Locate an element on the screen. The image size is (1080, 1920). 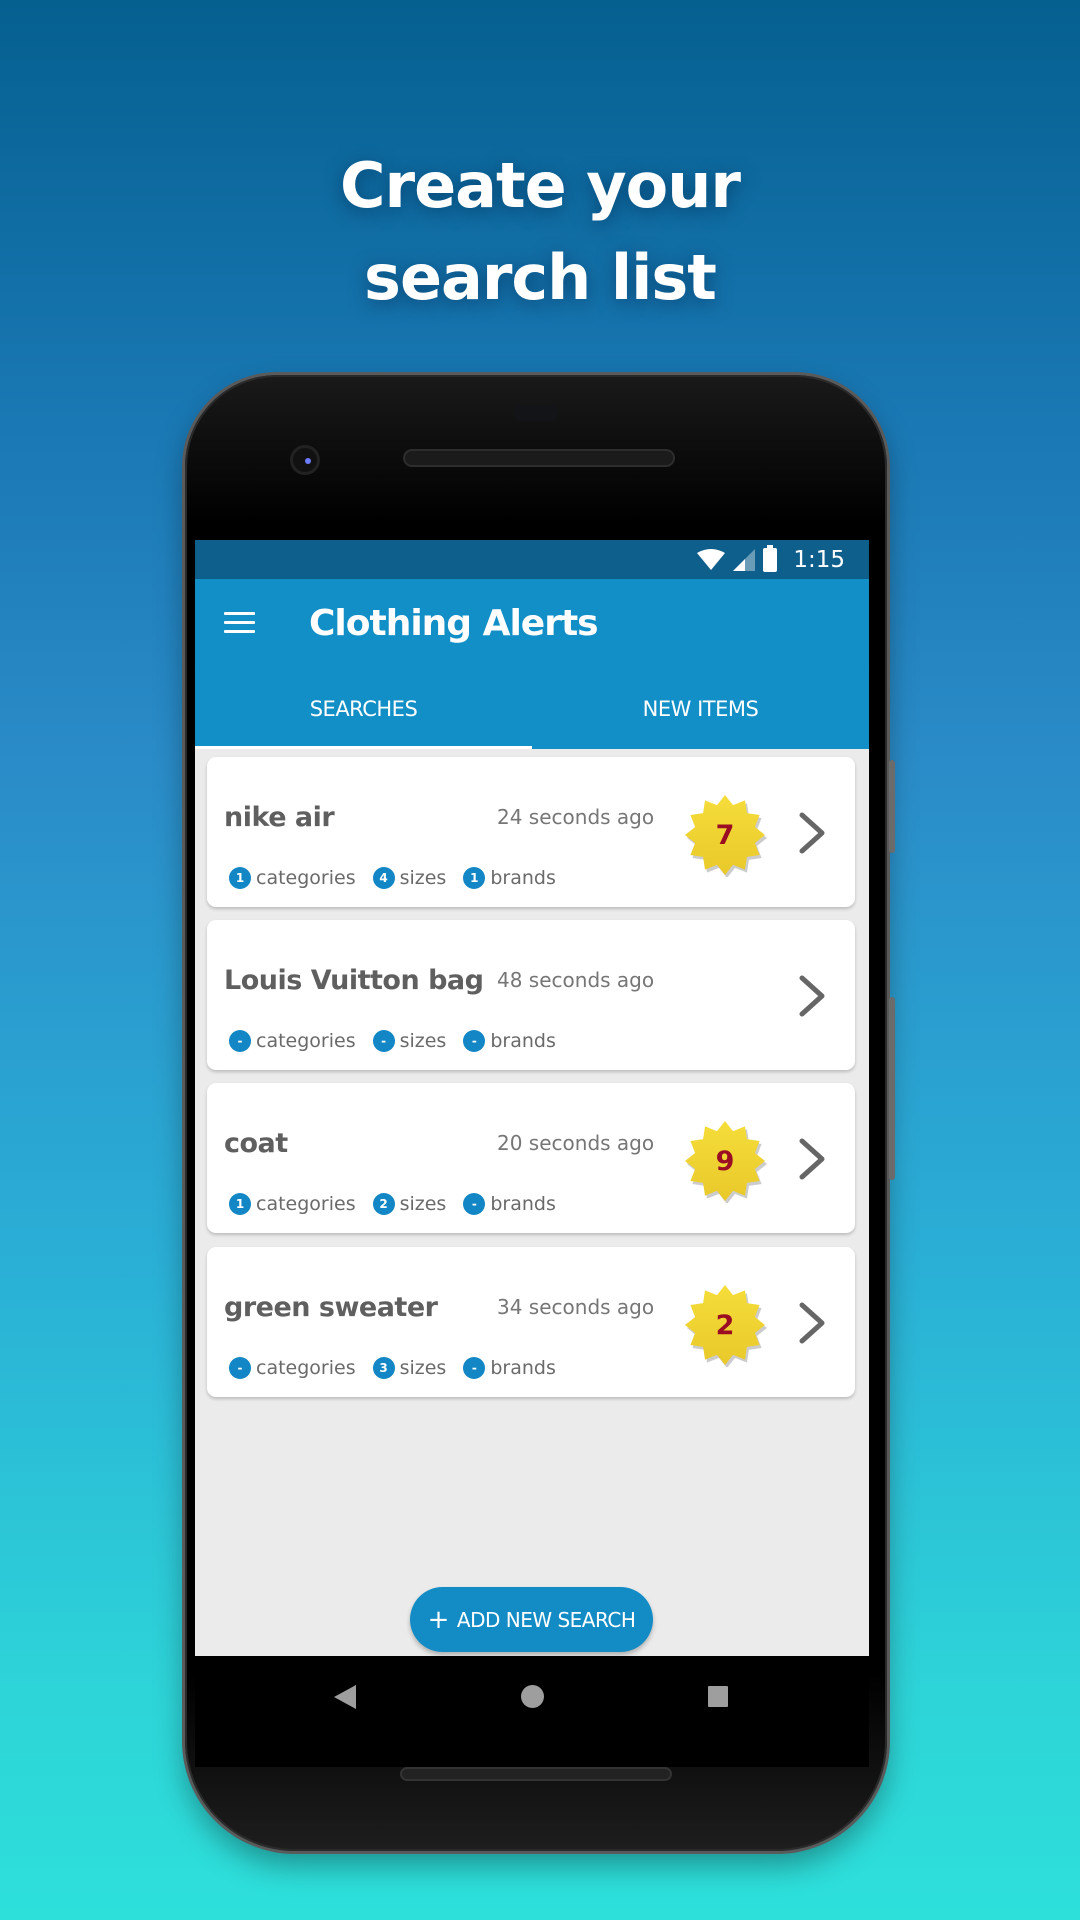
new-items-badge: 9 is located at coordinates (725, 1161).